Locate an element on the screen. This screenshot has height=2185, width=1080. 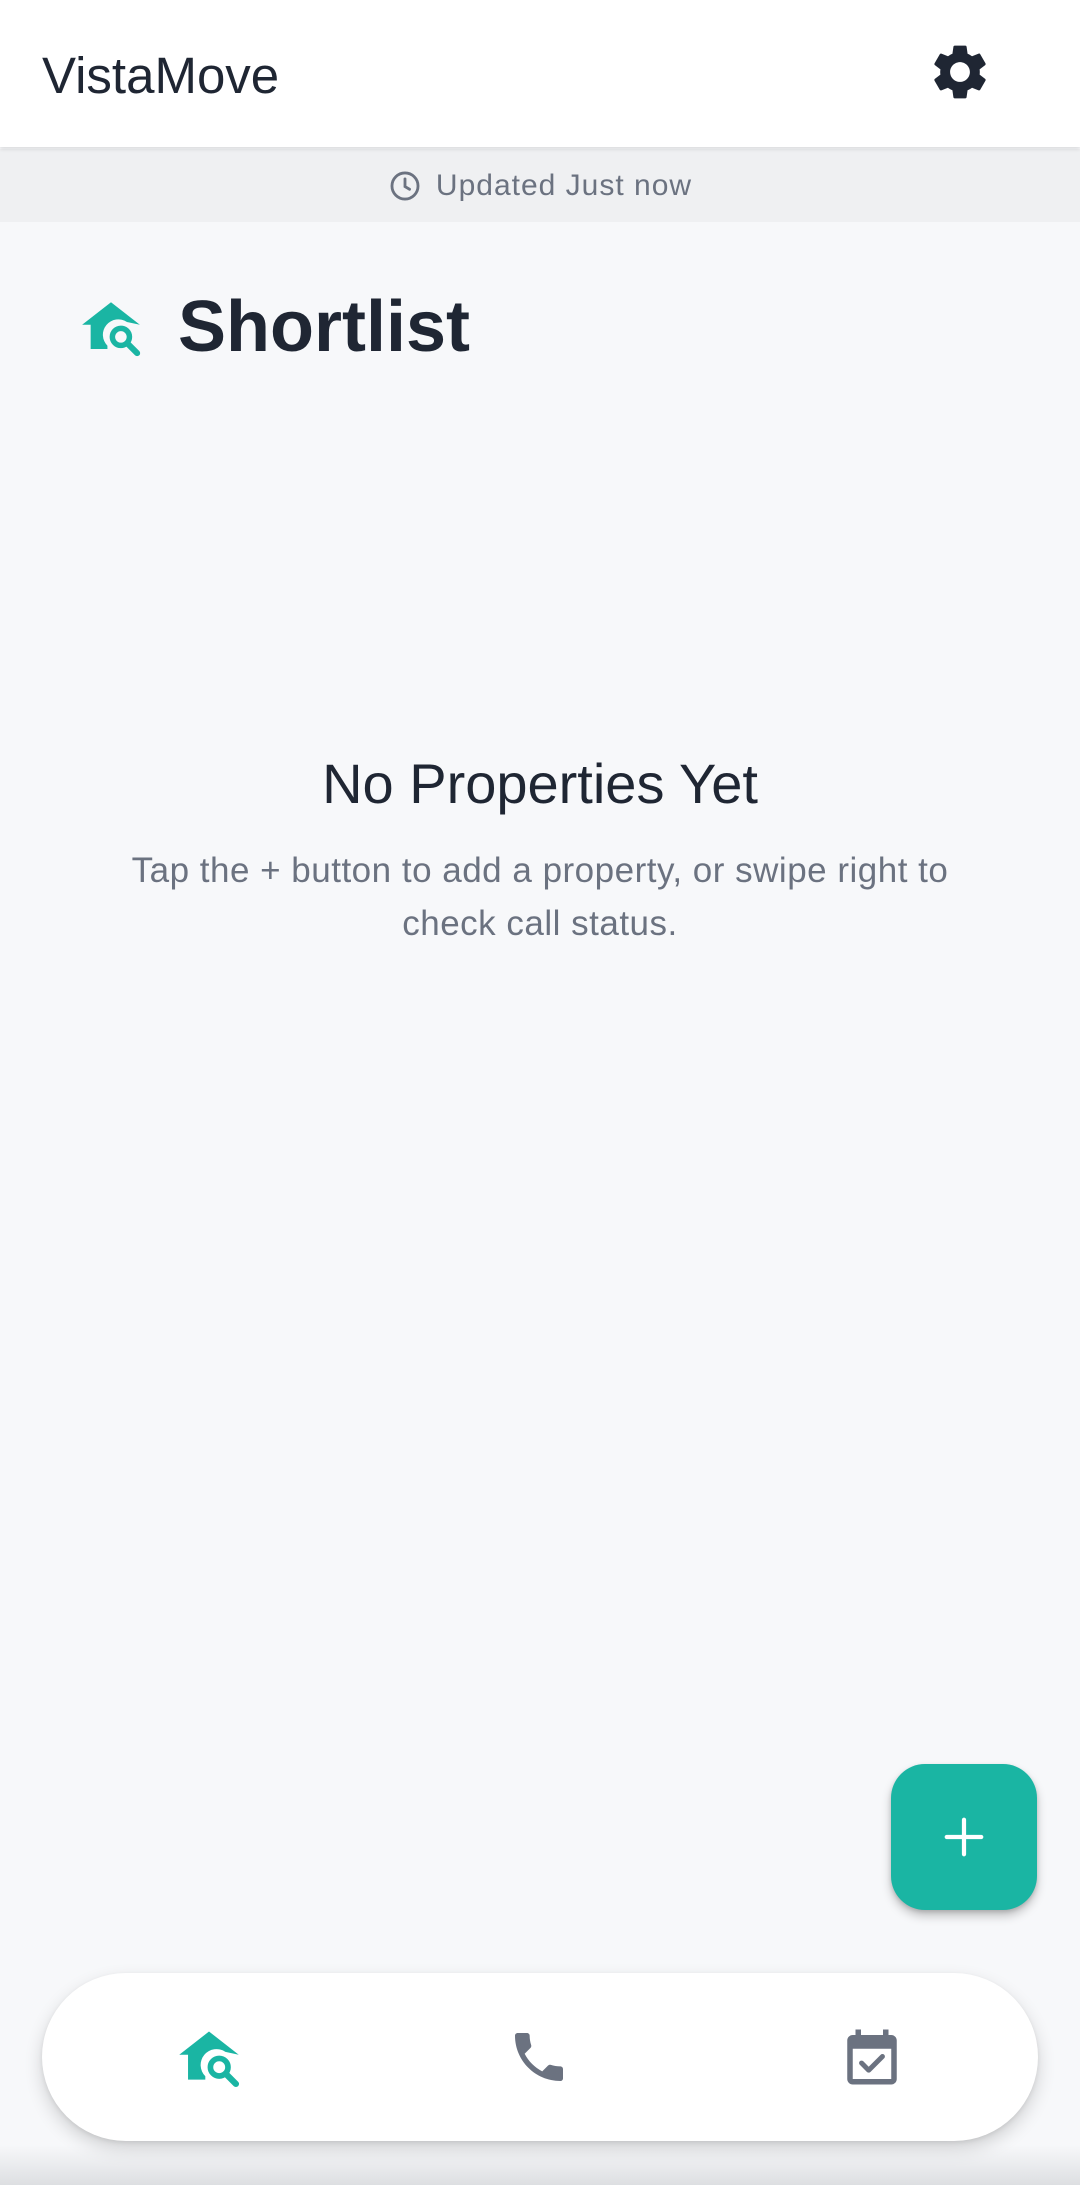
phone-icon is located at coordinates (539, 2057).